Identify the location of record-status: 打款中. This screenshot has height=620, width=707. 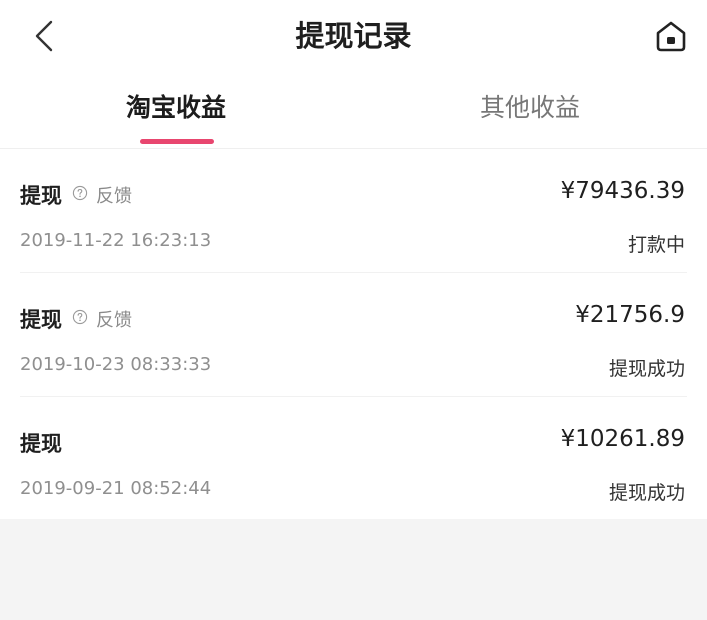
(656, 245).